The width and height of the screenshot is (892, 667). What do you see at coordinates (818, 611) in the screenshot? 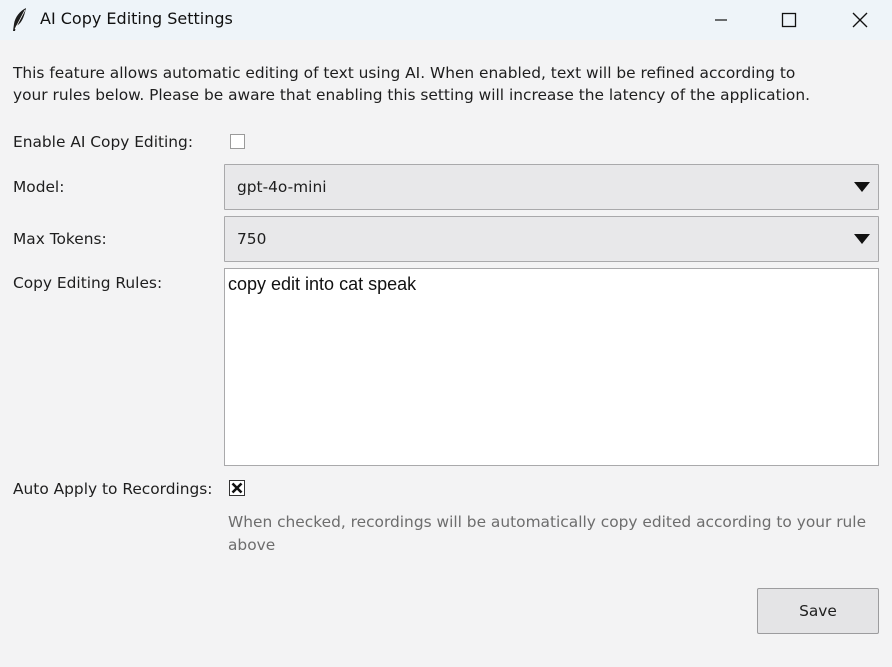
I see `save-button: Save` at bounding box center [818, 611].